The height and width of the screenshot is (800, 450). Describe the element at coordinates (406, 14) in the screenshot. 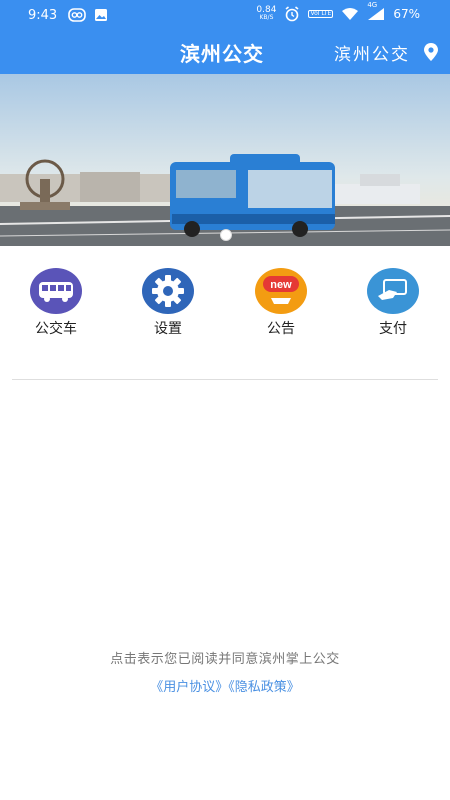

I see `battery-level: 67%` at that location.